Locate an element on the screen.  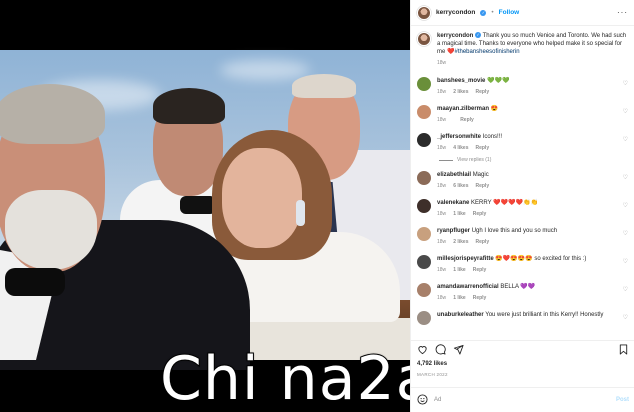
comment-username: ryanpfluger is located at coordinates (453, 231).